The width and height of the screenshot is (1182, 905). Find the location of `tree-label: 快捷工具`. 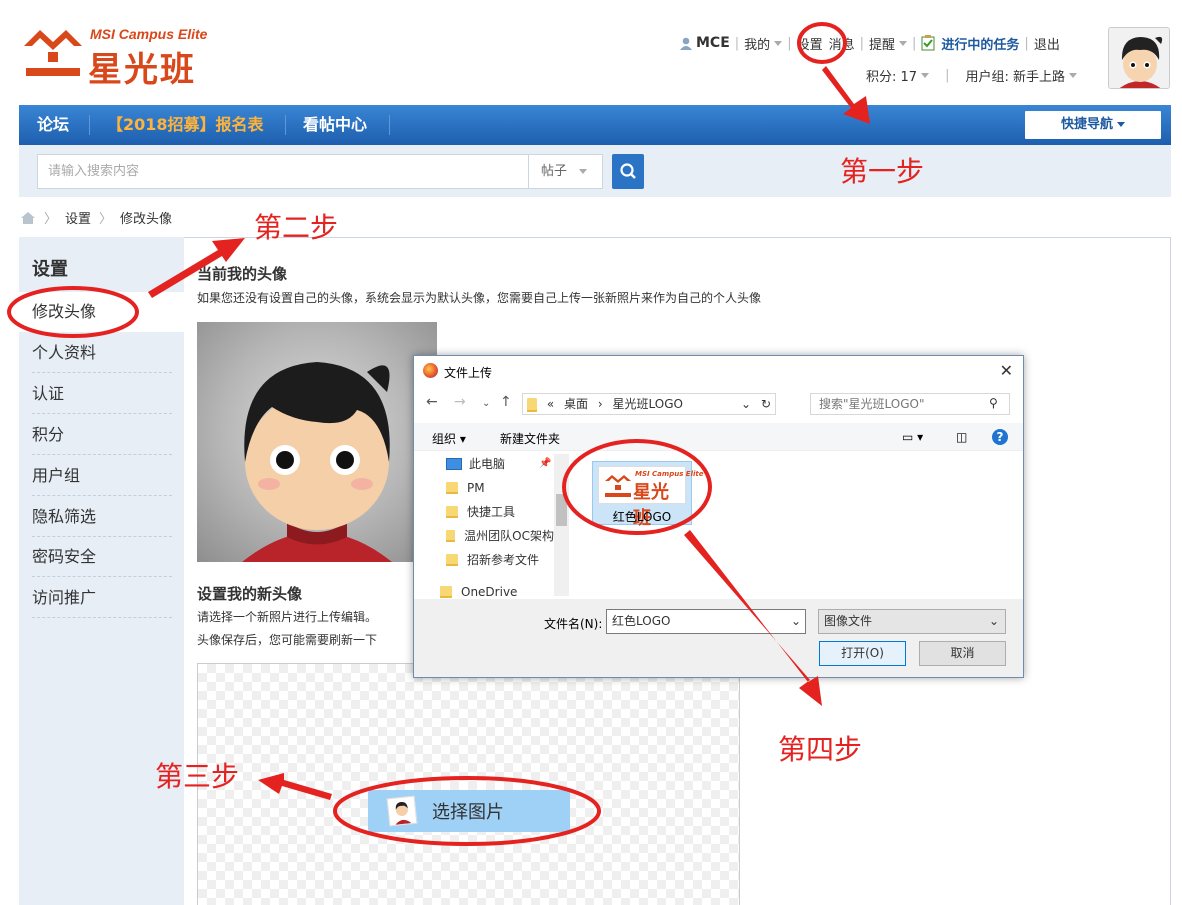

tree-label: 快捷工具 is located at coordinates (491, 512).